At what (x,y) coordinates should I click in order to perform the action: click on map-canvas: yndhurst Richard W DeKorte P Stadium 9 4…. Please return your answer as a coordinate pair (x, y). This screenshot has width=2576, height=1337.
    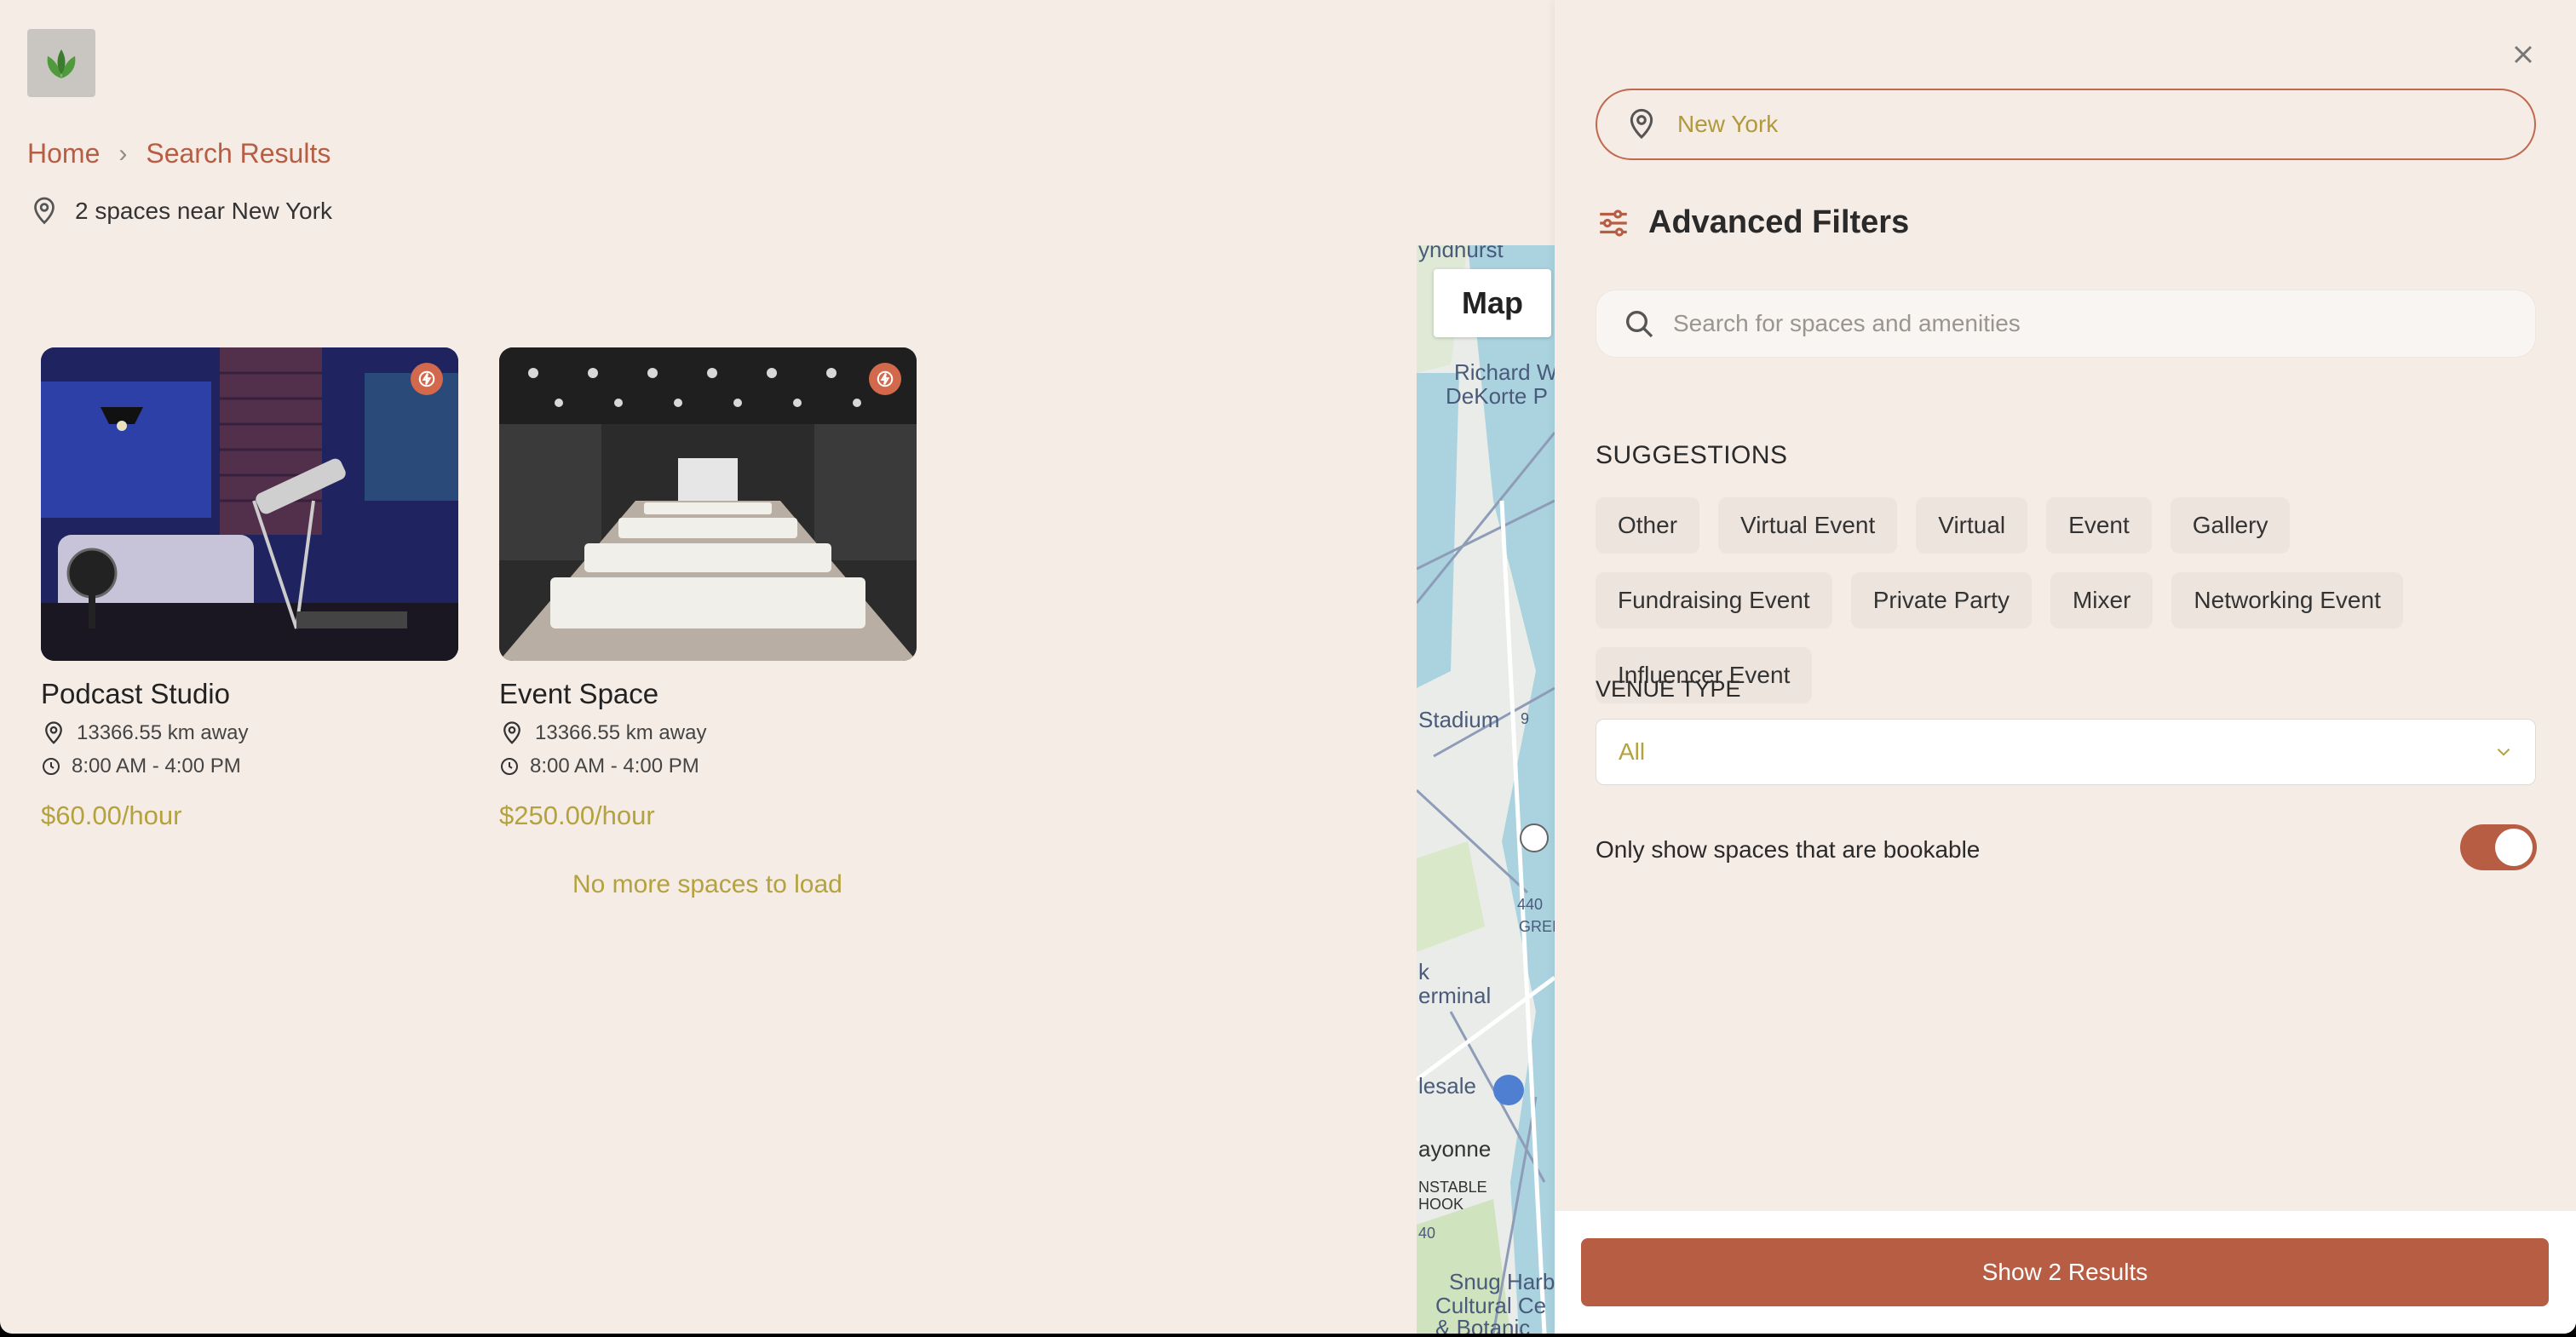
    Looking at the image, I should click on (1486, 790).